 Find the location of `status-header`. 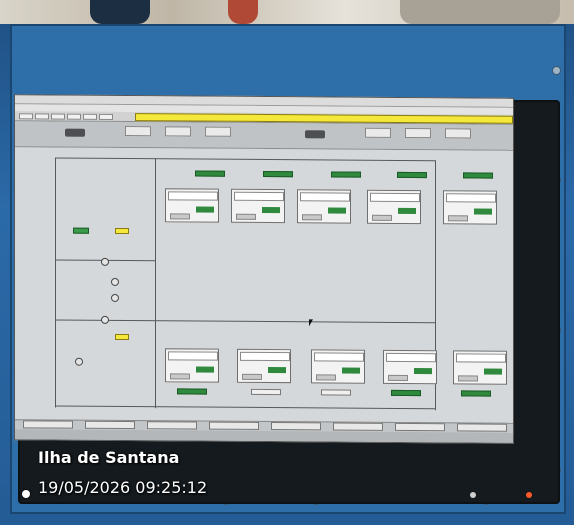

status-header is located at coordinates (264, 136).